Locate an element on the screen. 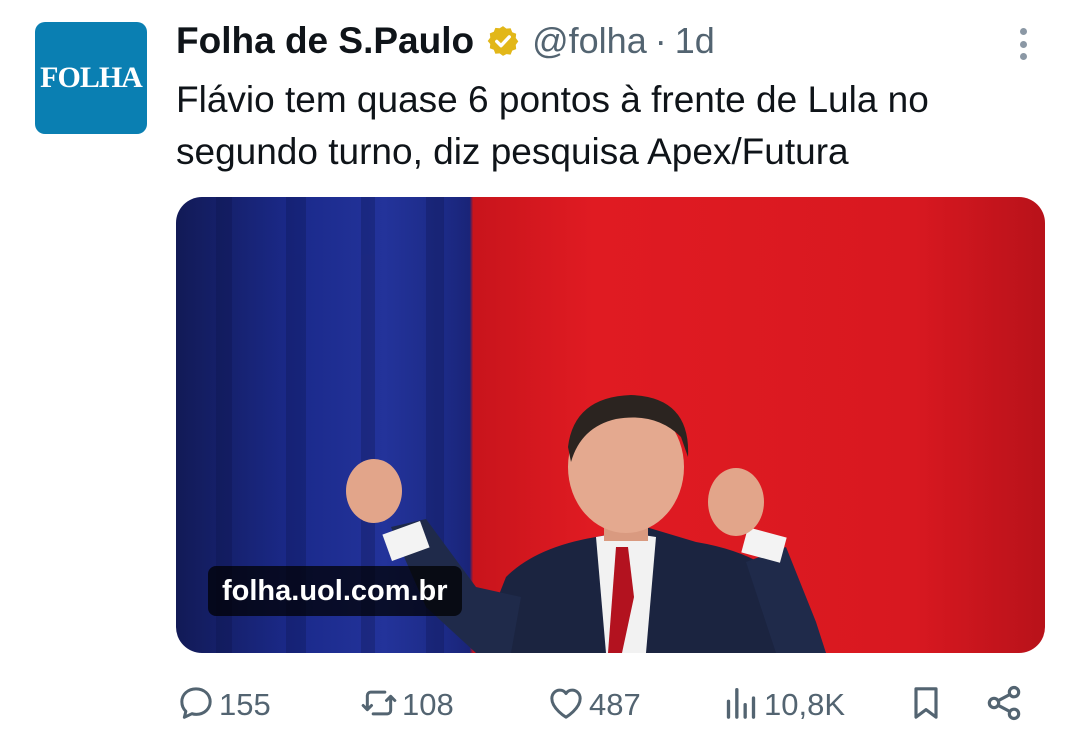 The height and width of the screenshot is (741, 1077). tweet-actions: 155 108 487 10,8K is located at coordinates (606, 705).